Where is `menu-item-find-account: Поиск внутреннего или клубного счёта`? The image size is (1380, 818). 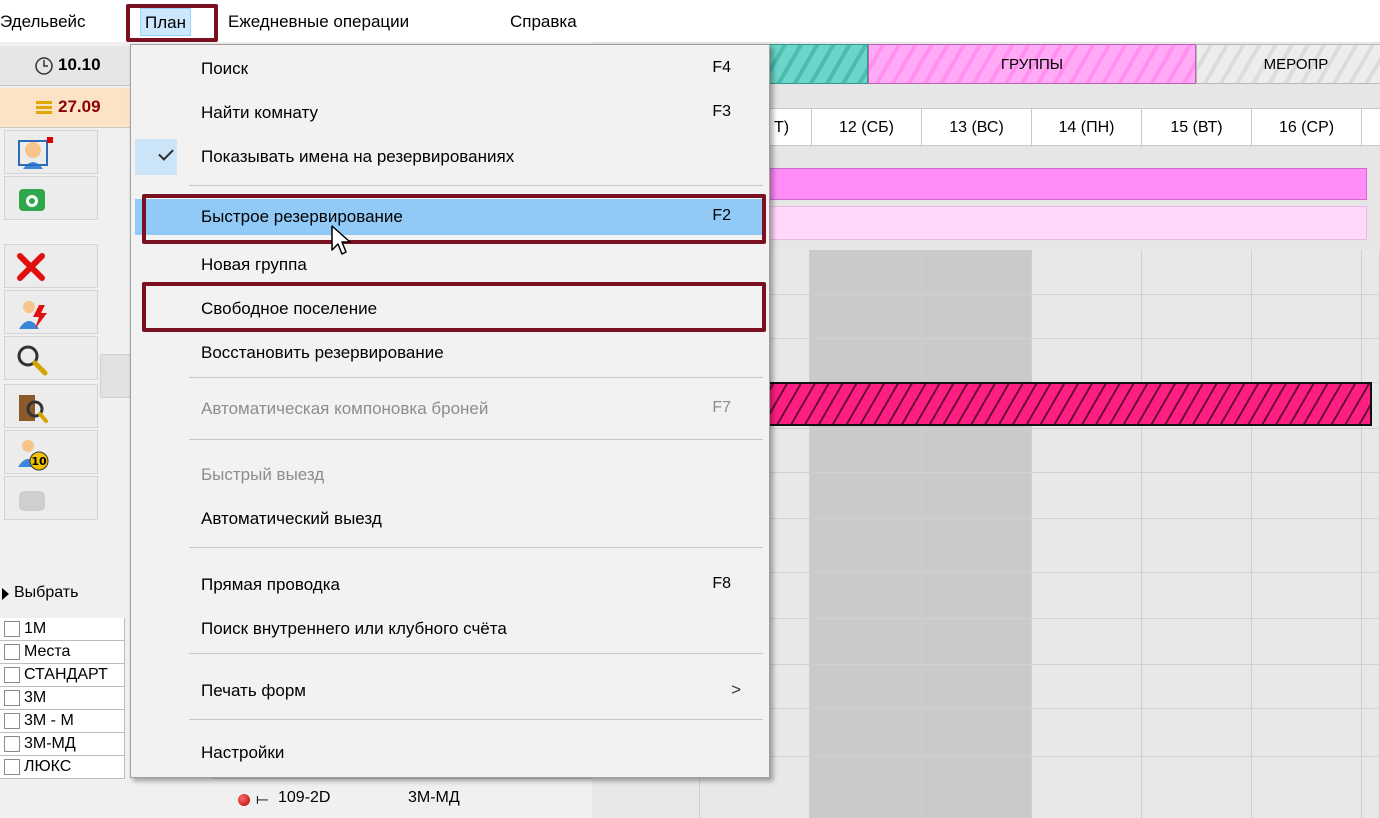 menu-item-find-account: Поиск внутреннего или клубного счёта is located at coordinates (450, 629).